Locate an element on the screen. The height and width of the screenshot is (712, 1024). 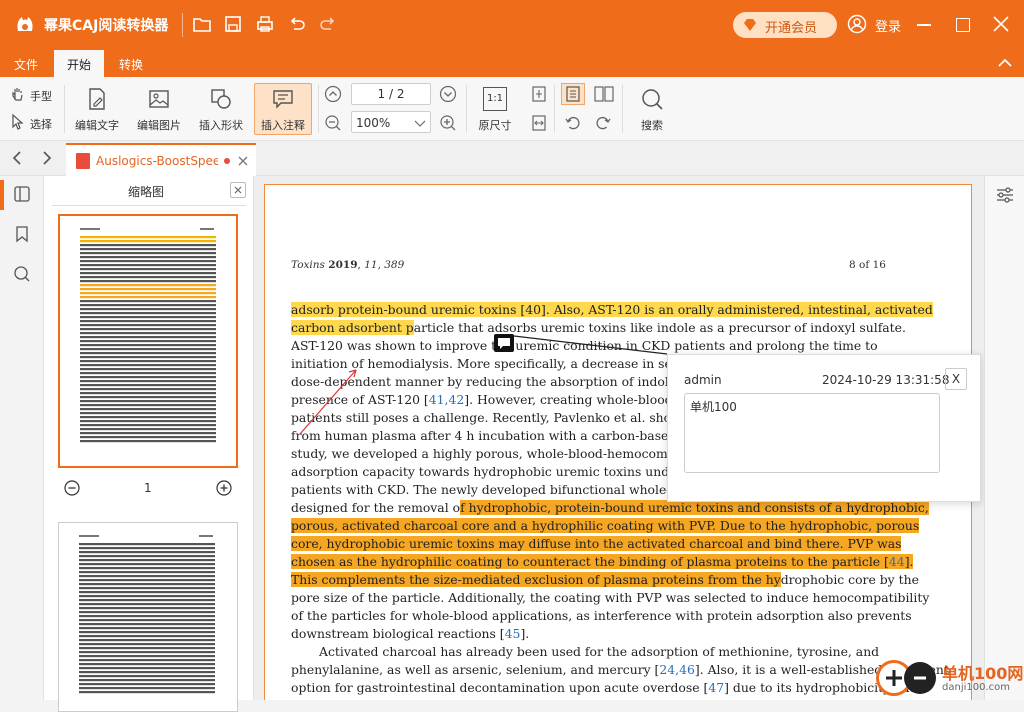
menu-bar: 文件 开始 转换 is located at coordinates (512, 63).